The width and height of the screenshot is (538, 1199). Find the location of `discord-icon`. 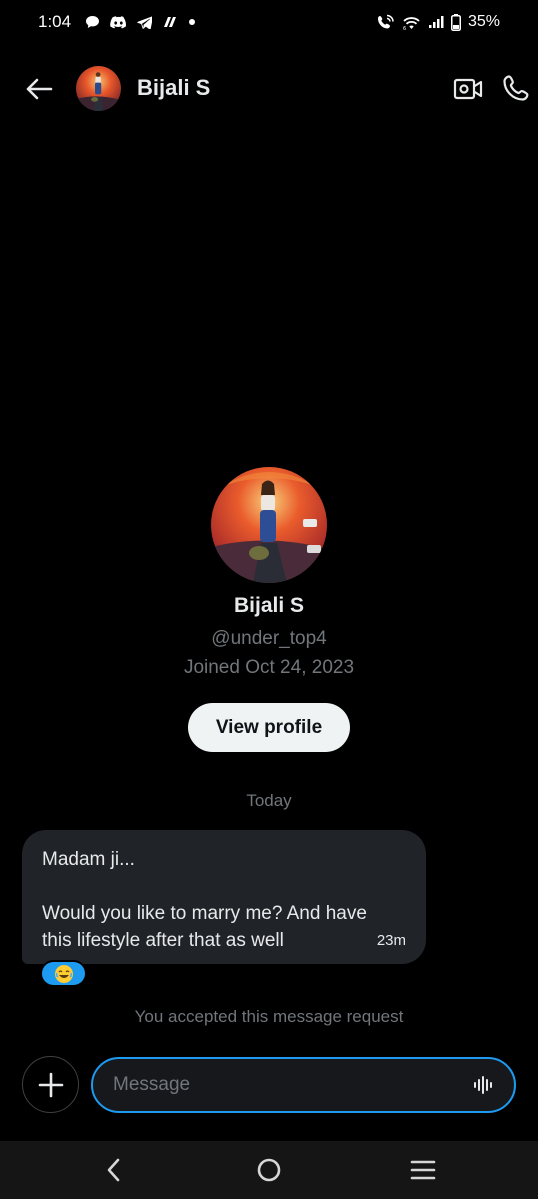

discord-icon is located at coordinates (118, 22).